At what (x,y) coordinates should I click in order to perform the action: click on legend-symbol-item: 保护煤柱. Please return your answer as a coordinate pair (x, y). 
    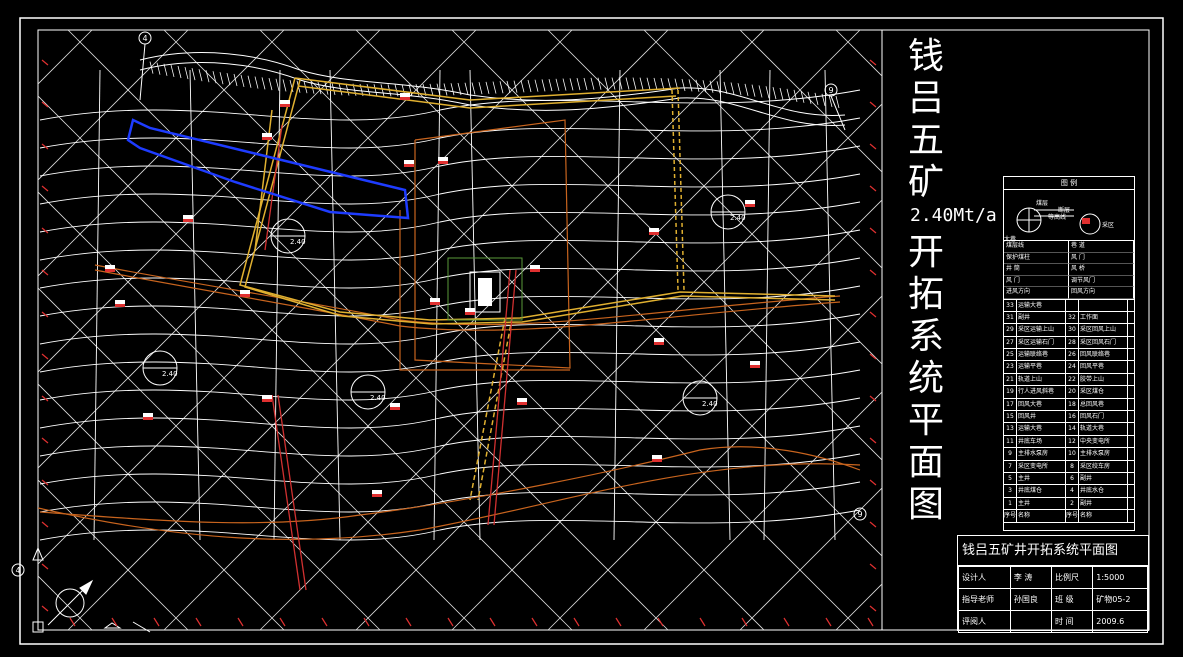
    Looking at the image, I should click on (1036, 258).